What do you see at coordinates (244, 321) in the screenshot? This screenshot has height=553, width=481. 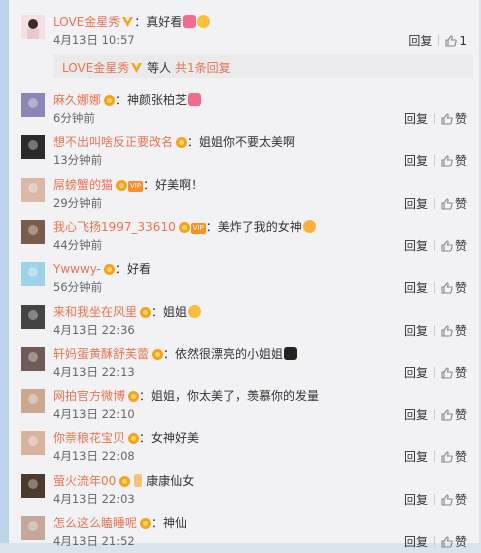 I see `comment-row: 来和我坐在风里 ：姐姐 4月13日 22:36 回复 赞` at bounding box center [244, 321].